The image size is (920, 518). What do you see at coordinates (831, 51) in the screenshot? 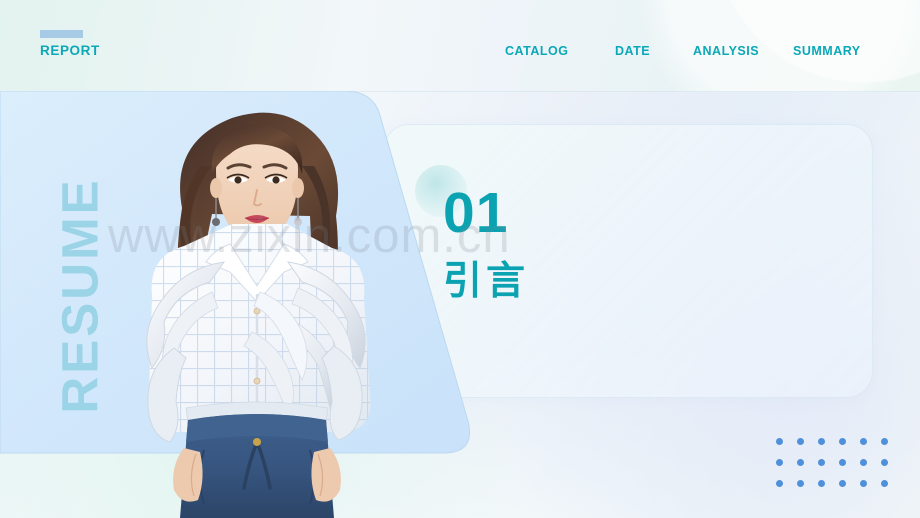
I see `nav-item-summary: SUMMARY` at bounding box center [831, 51].